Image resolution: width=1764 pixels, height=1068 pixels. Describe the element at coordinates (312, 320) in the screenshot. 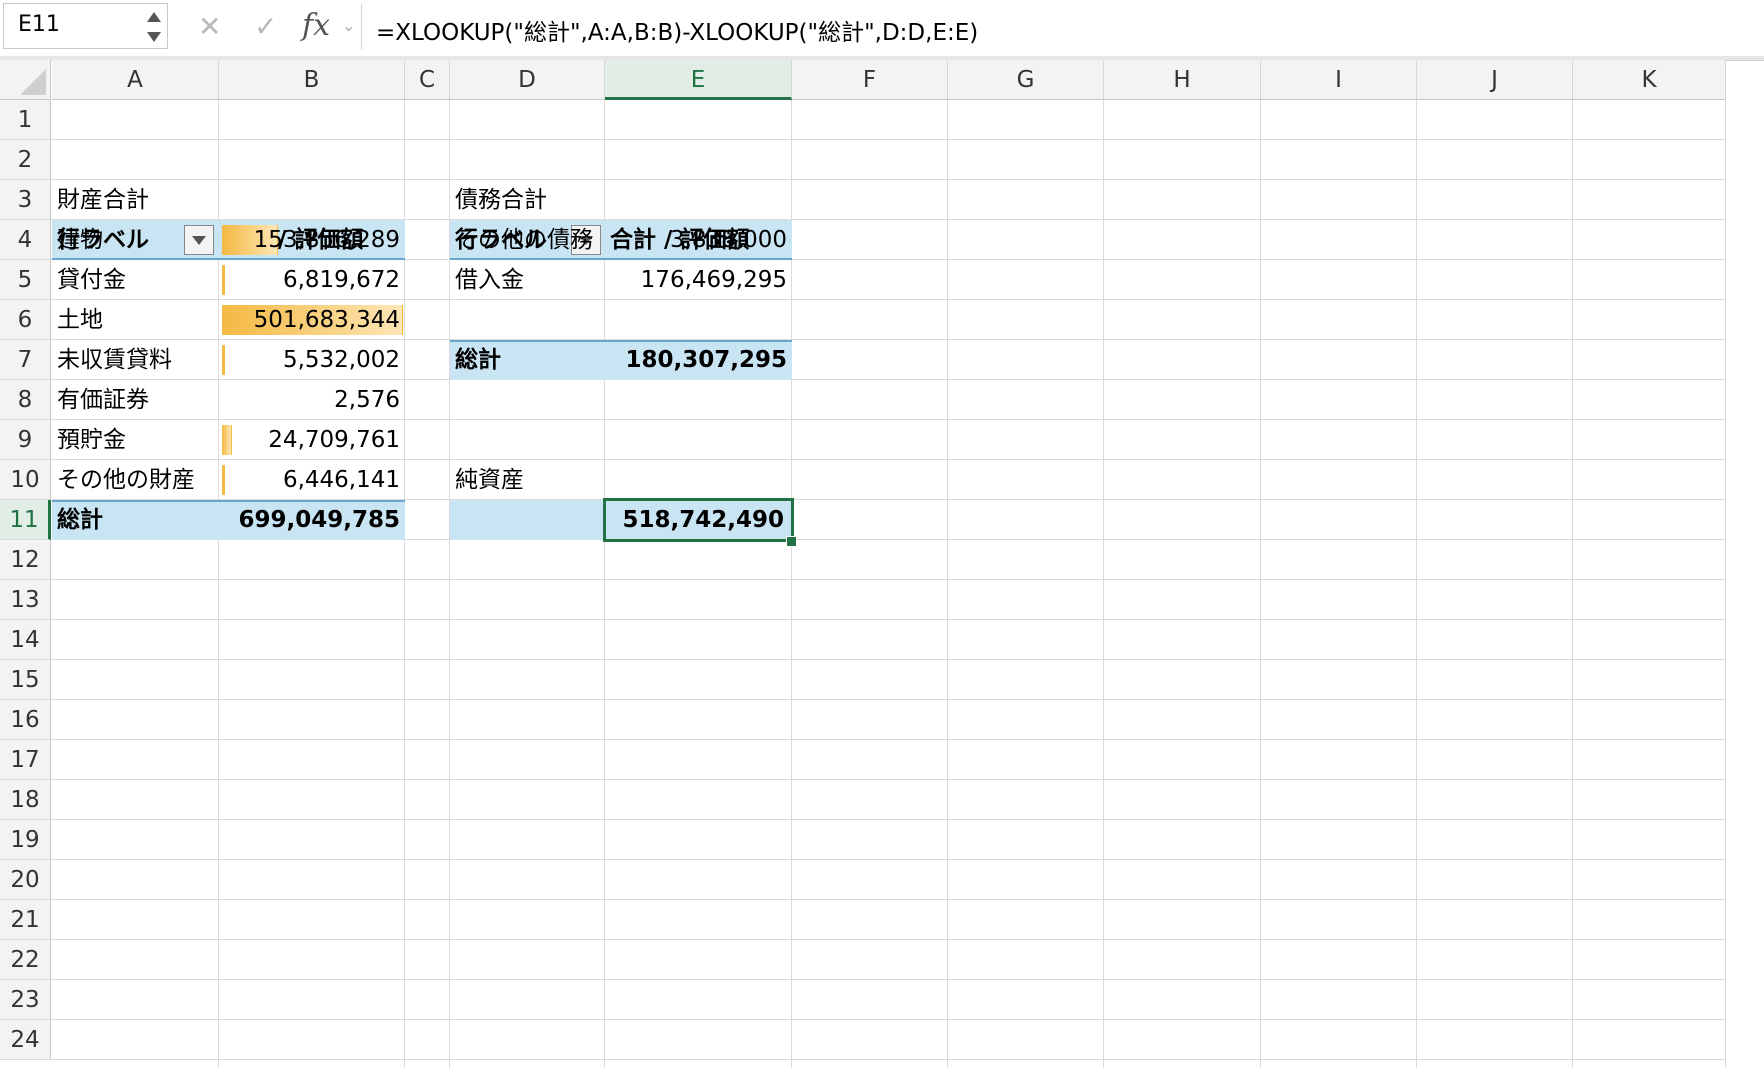

I see `assets-row-value: 501,683,344` at that location.